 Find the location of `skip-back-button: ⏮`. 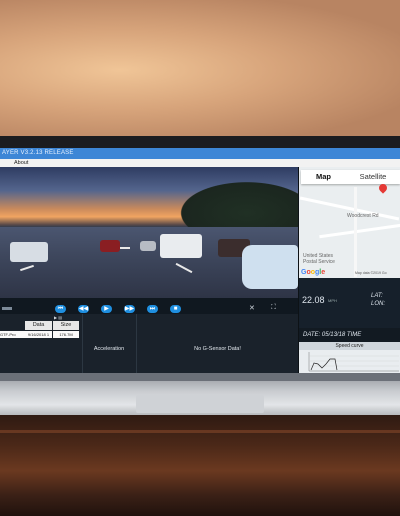

skip-back-button: ⏮ is located at coordinates (60, 309).